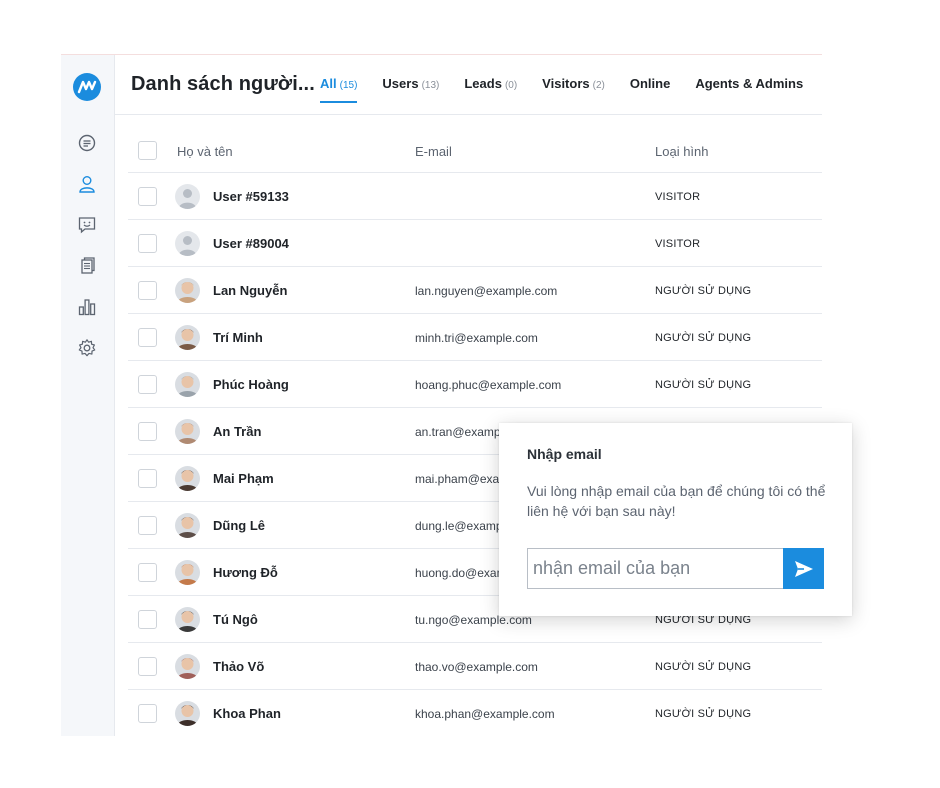 This screenshot has width=940, height=788. What do you see at coordinates (573, 85) in the screenshot?
I see `tab-visitors: Visitors (2)` at bounding box center [573, 85].